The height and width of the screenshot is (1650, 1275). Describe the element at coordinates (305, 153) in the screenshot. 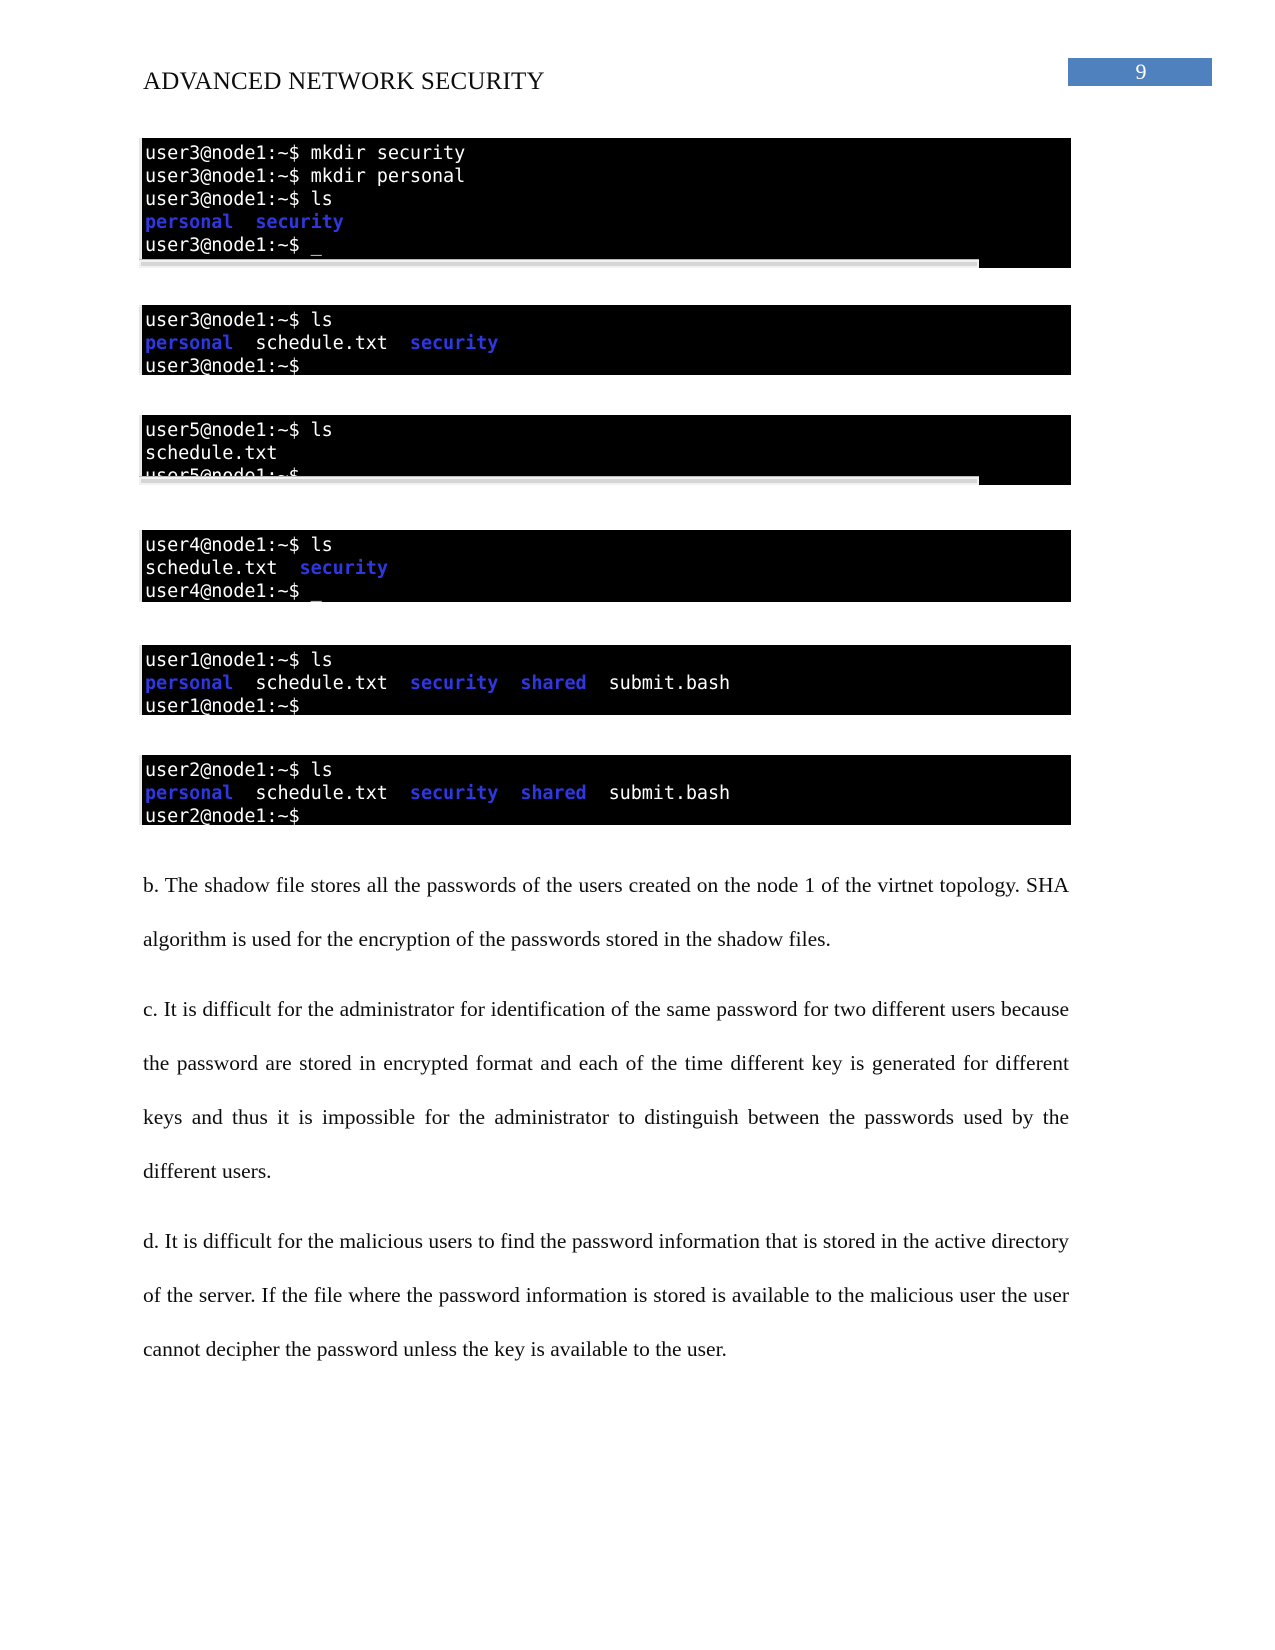

I see `terminal-text: user3@node1:~$ mkdir security` at that location.